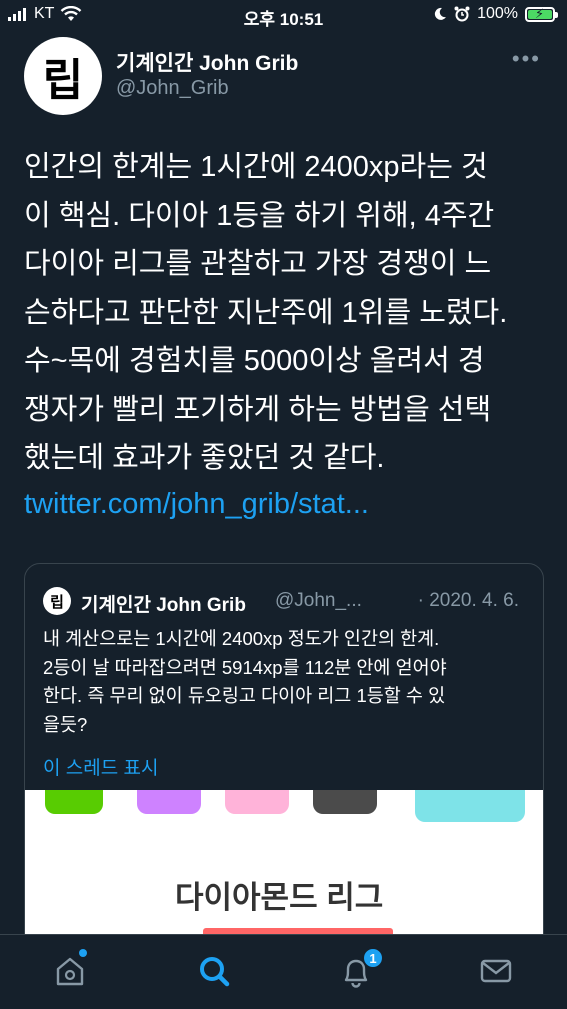 The width and height of the screenshot is (567, 1009). What do you see at coordinates (462, 14) in the screenshot?
I see `alarm-icon` at bounding box center [462, 14].